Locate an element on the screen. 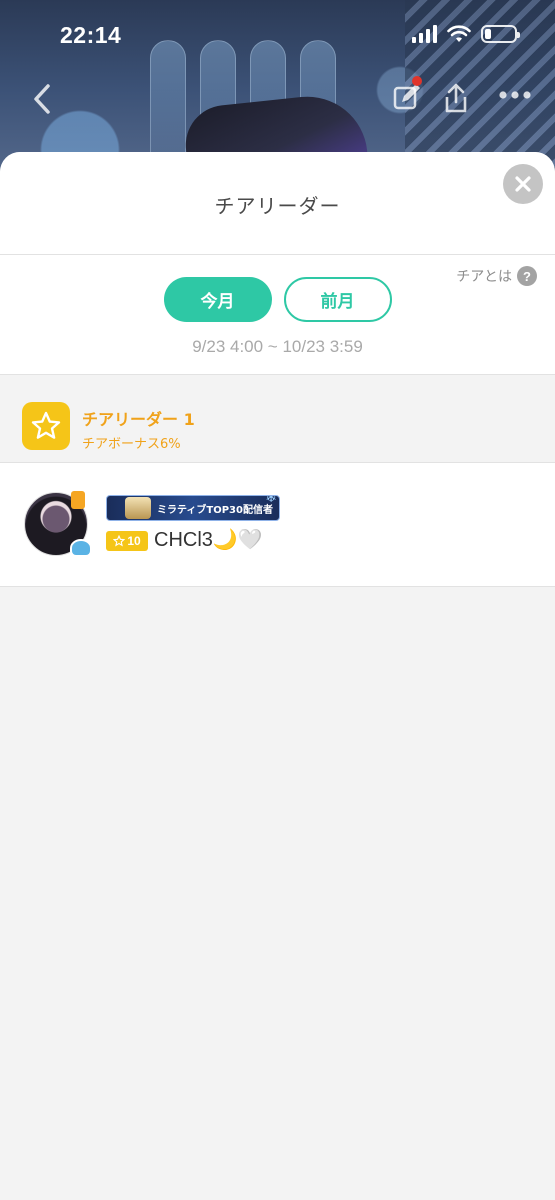 This screenshot has height=1200, width=555. emblem-icon is located at coordinates (138, 508).